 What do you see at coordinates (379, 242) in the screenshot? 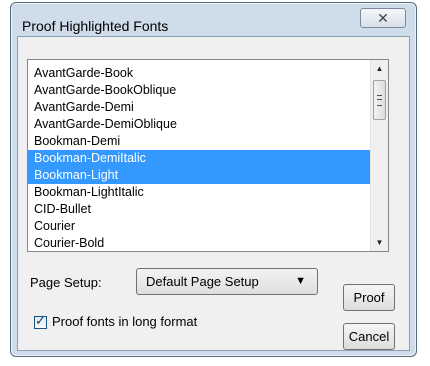
I see `scroll-down-icon: ▼` at bounding box center [379, 242].